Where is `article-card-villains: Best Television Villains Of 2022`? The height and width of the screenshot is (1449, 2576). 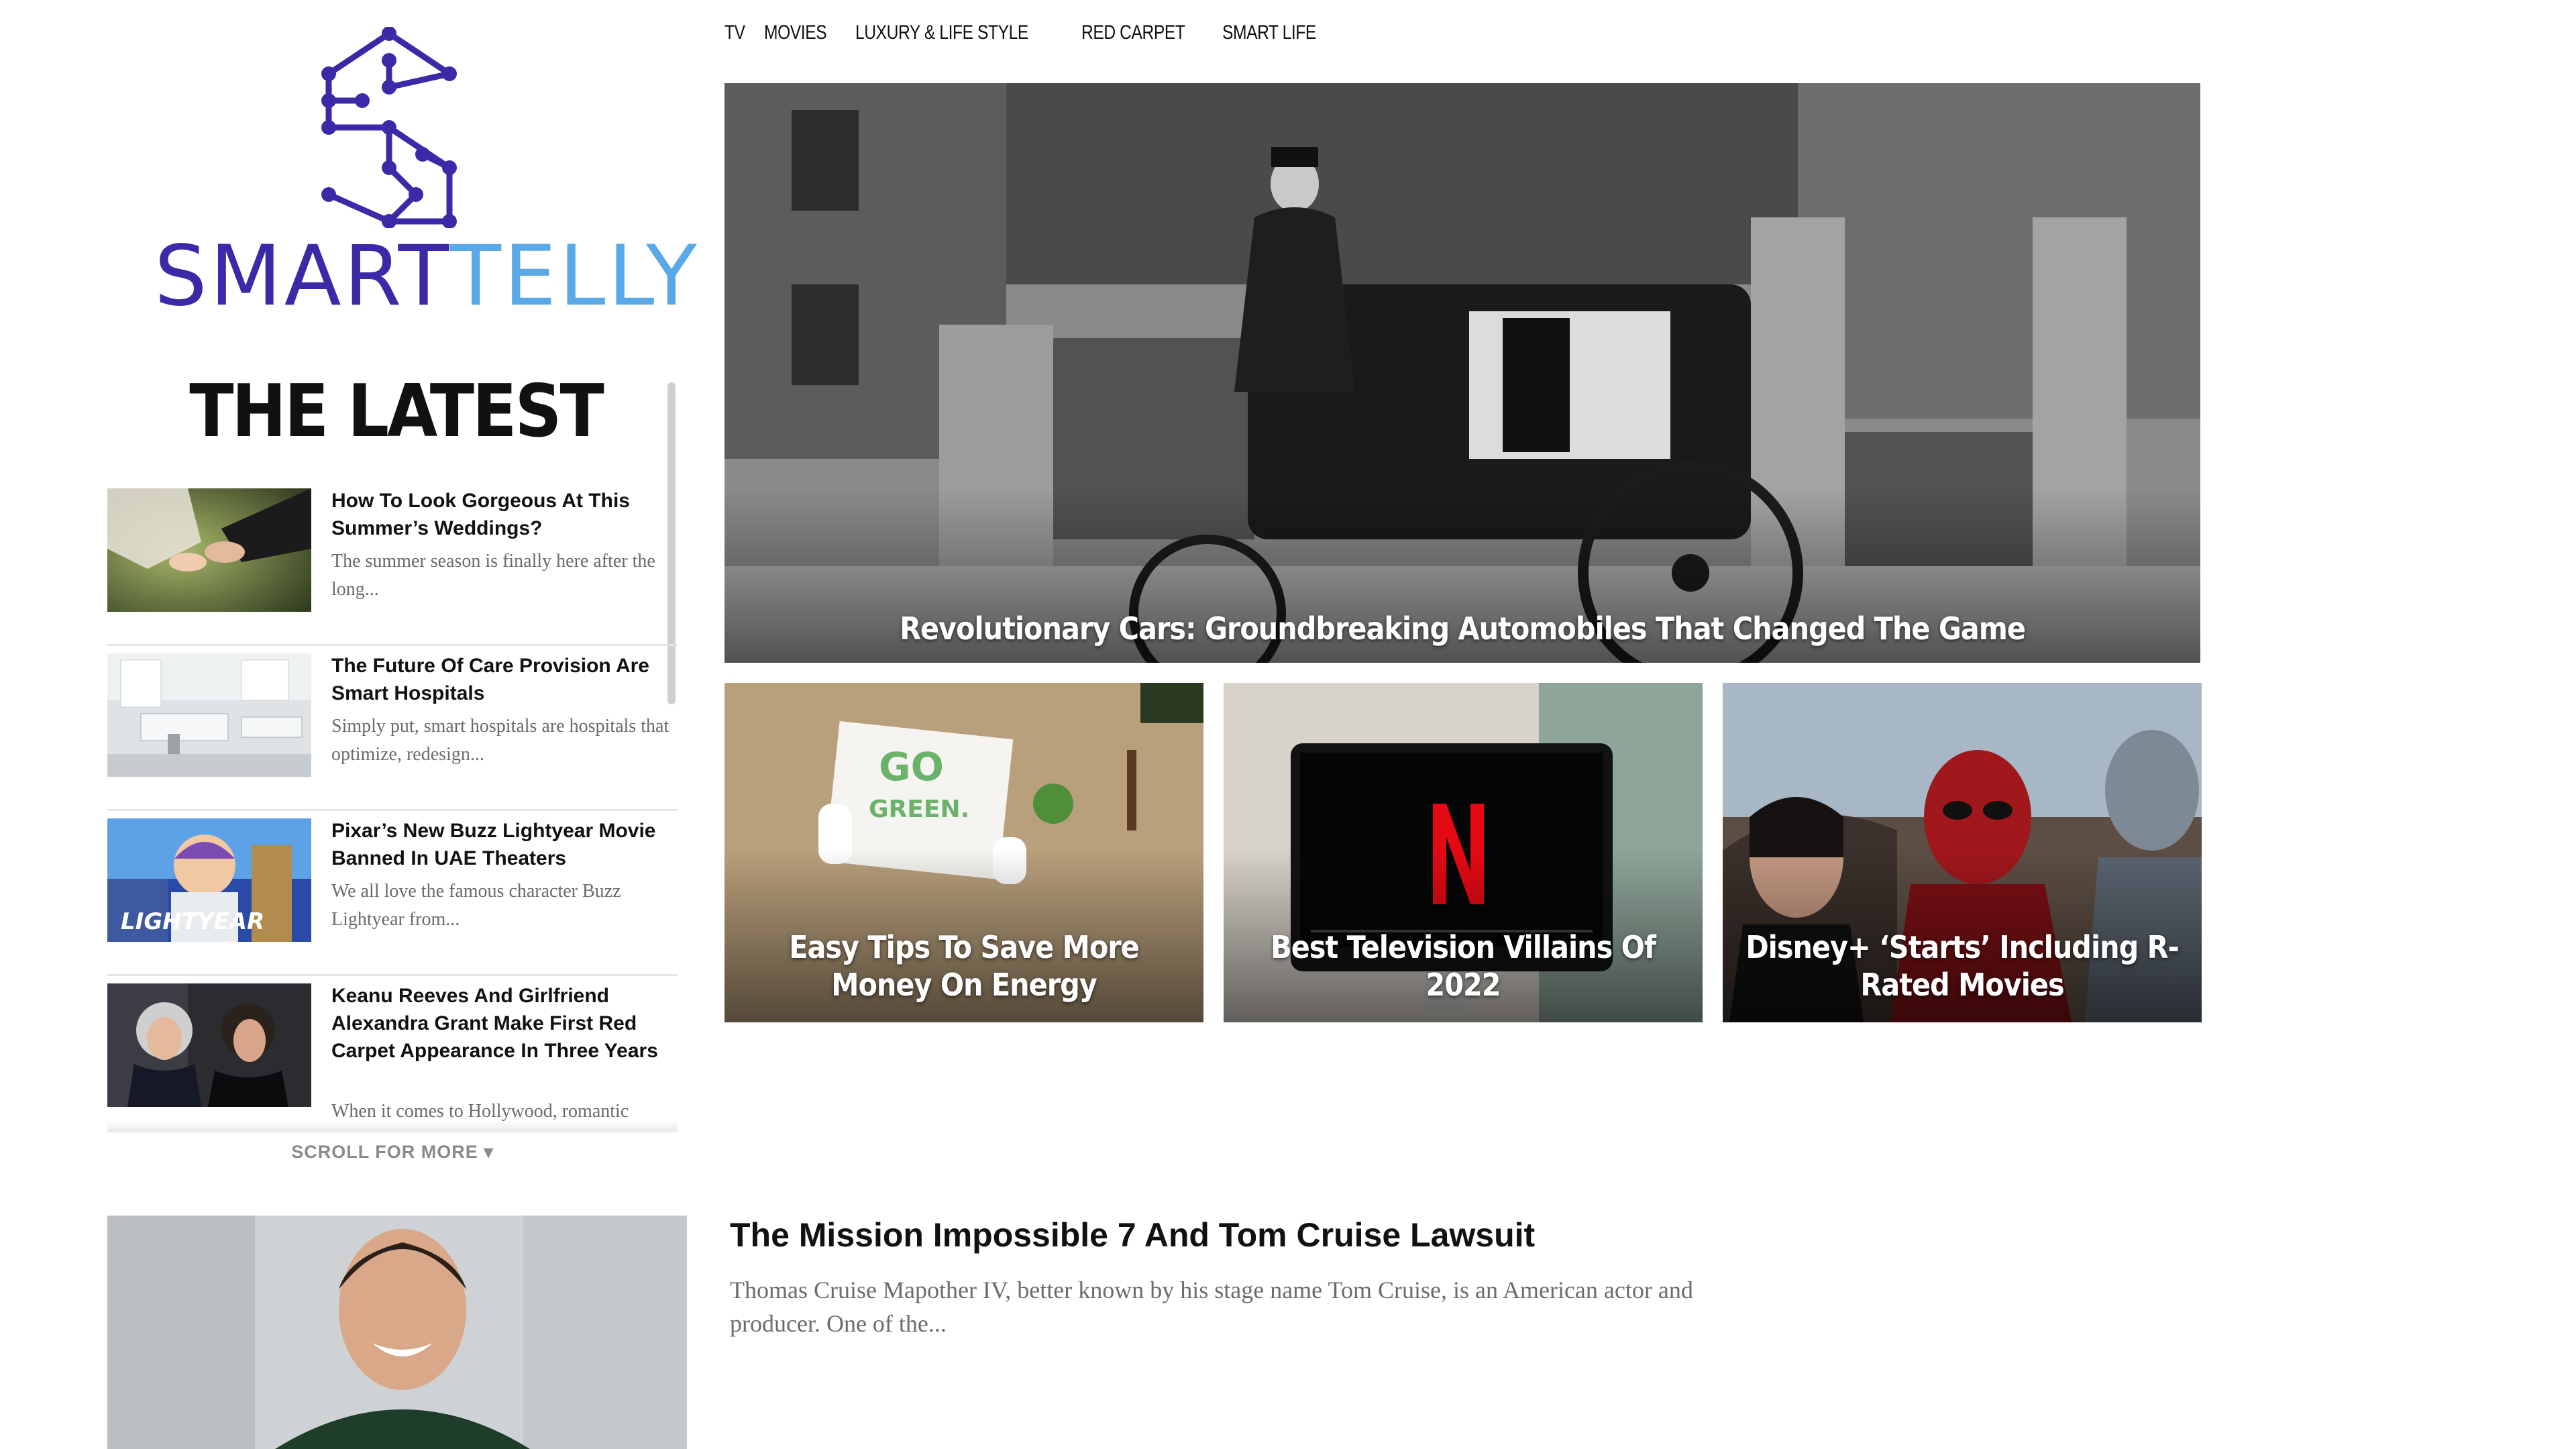 article-card-villains: Best Television Villains Of 2022 is located at coordinates (1463, 852).